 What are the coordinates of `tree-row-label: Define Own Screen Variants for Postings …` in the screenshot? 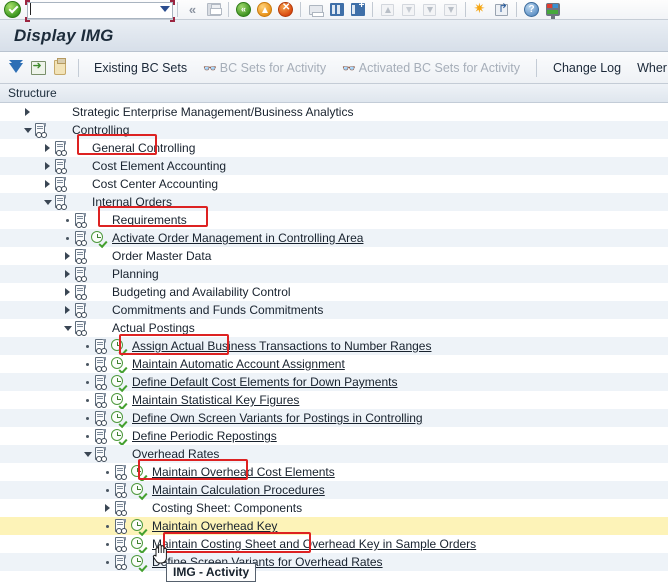 It's located at (276, 418).